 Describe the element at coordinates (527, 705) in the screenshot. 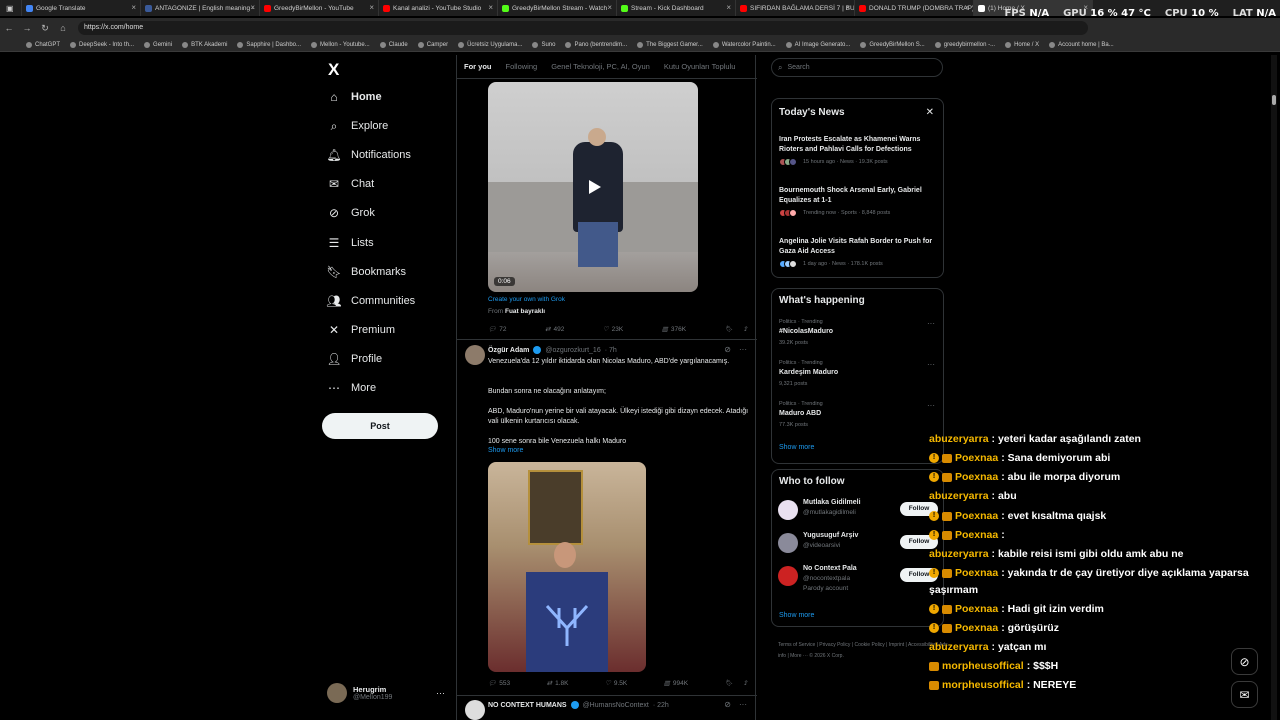

I see `tweet-author-name: NO CONTEXT HUMANS` at that location.